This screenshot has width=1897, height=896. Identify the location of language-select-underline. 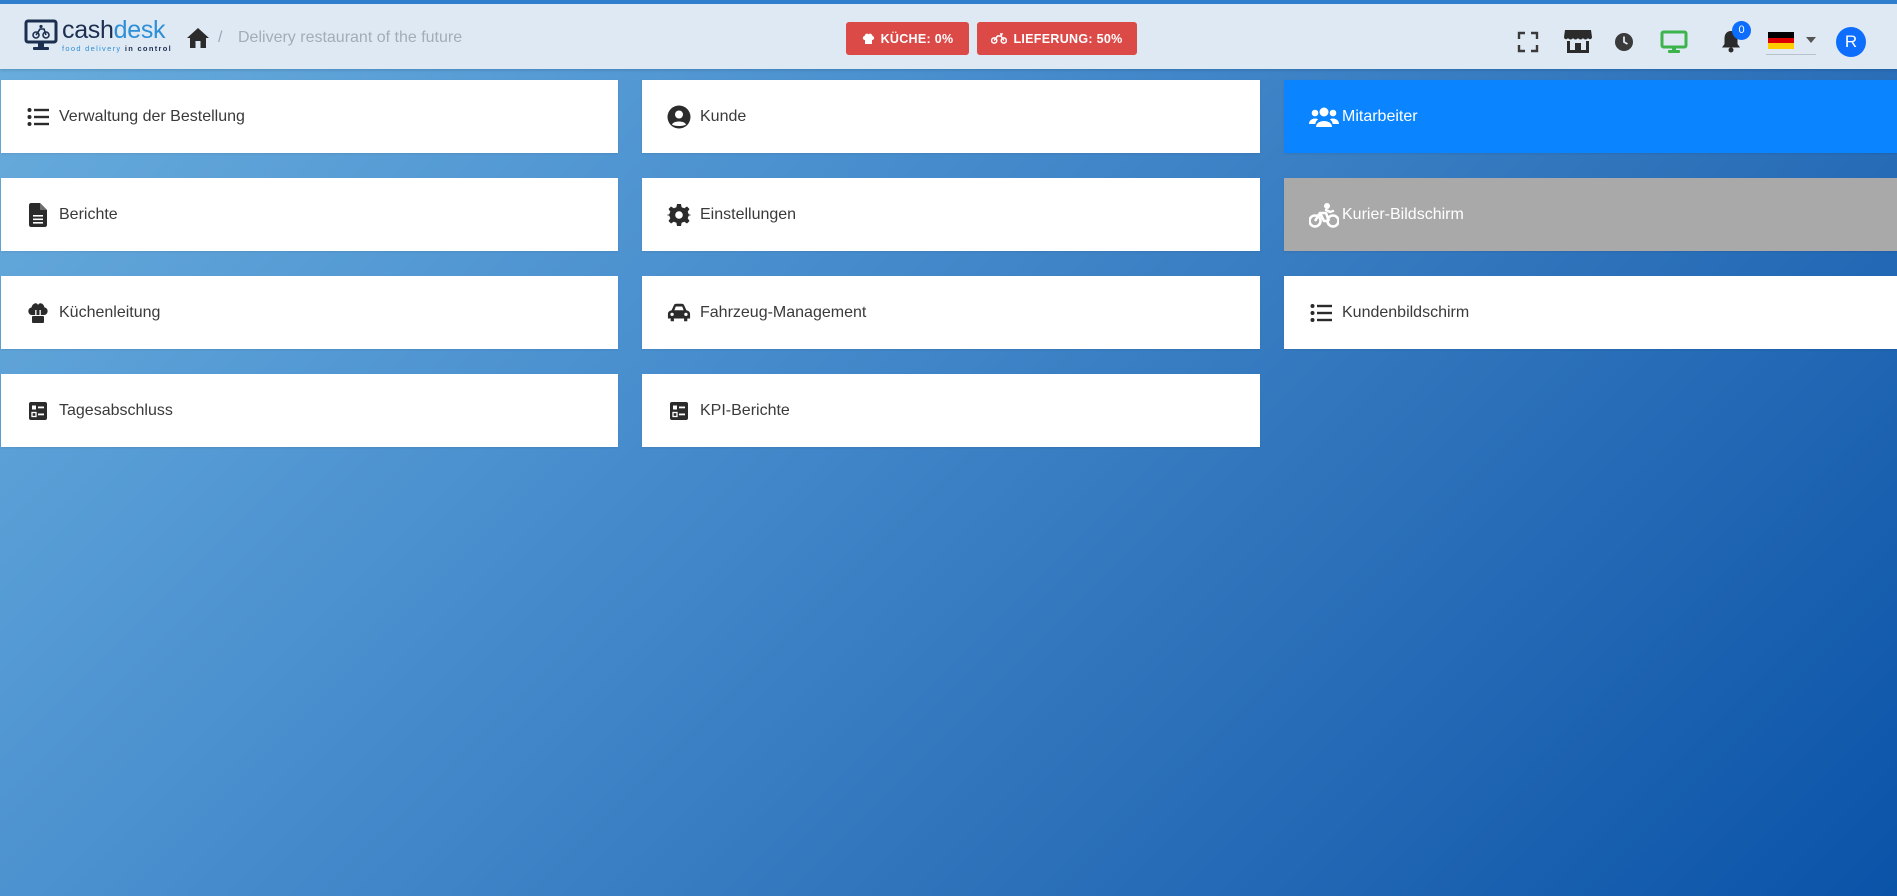
(1791, 54).